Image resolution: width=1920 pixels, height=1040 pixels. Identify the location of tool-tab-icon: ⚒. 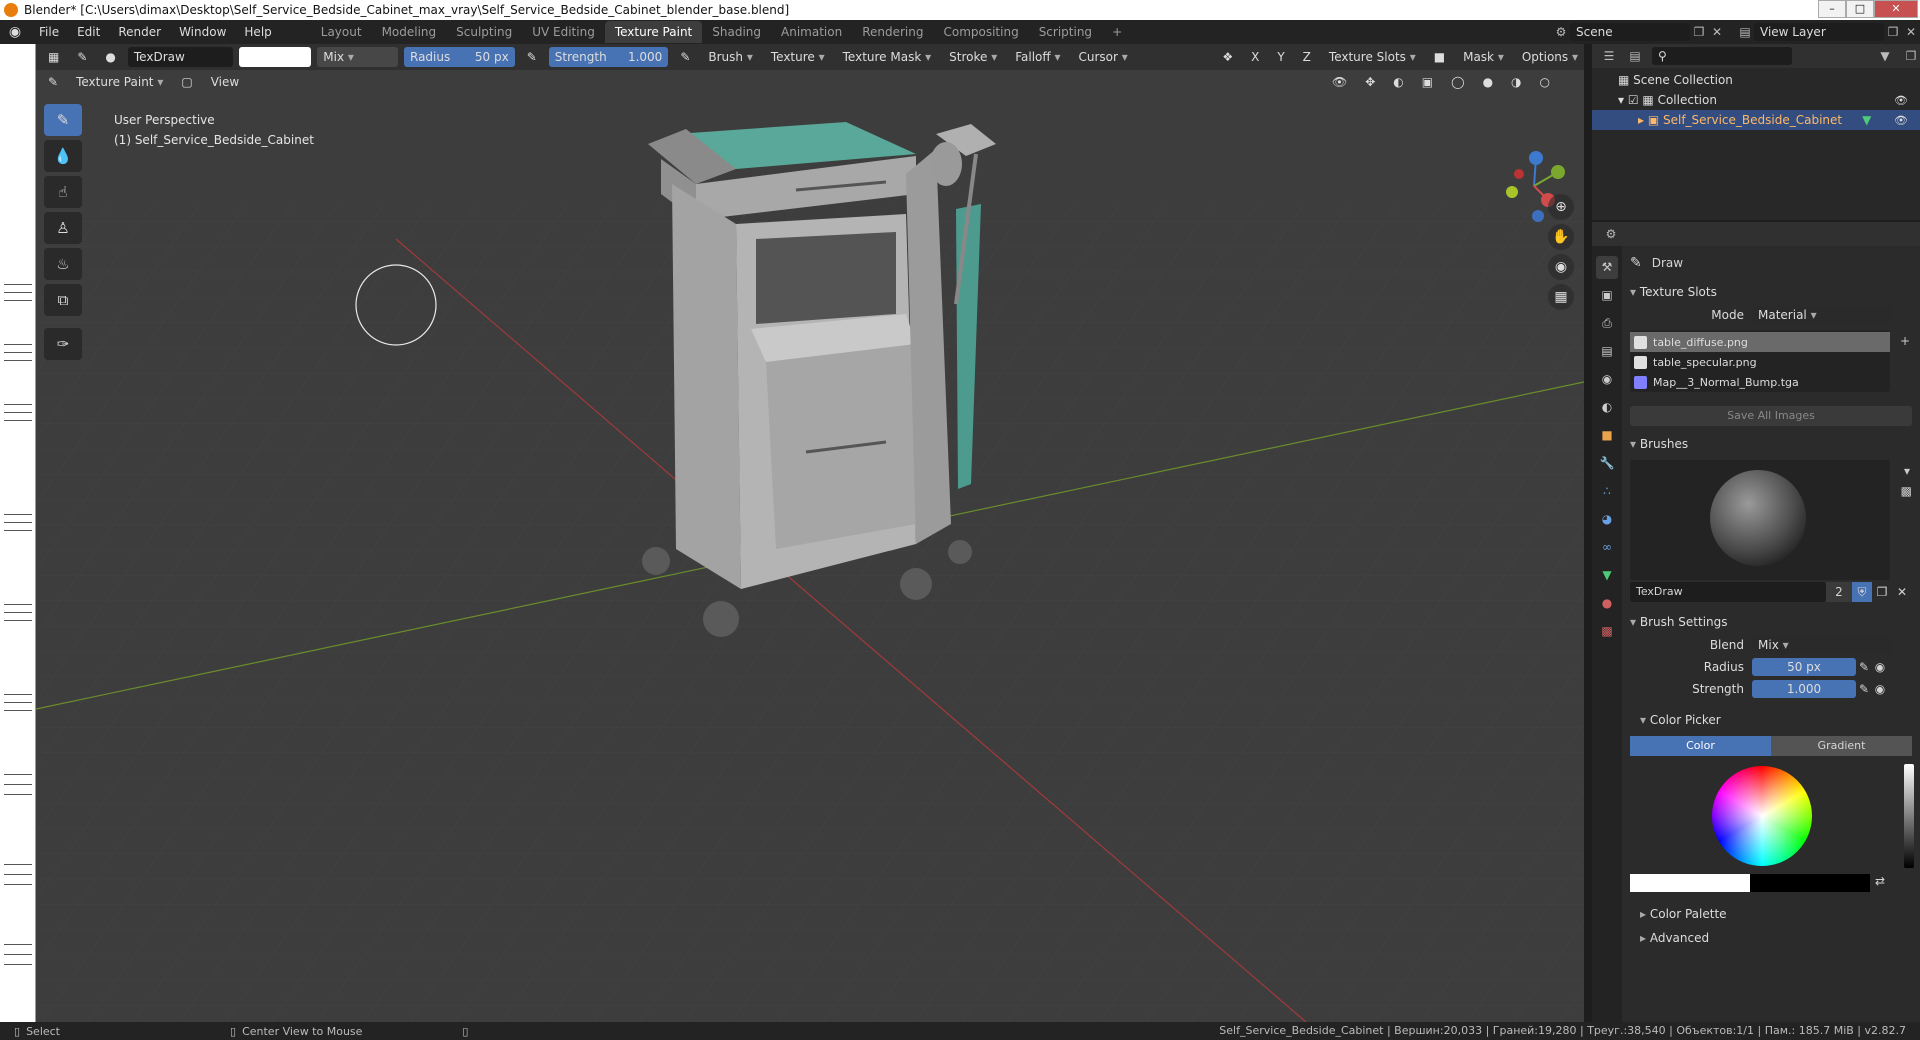
(1607, 267).